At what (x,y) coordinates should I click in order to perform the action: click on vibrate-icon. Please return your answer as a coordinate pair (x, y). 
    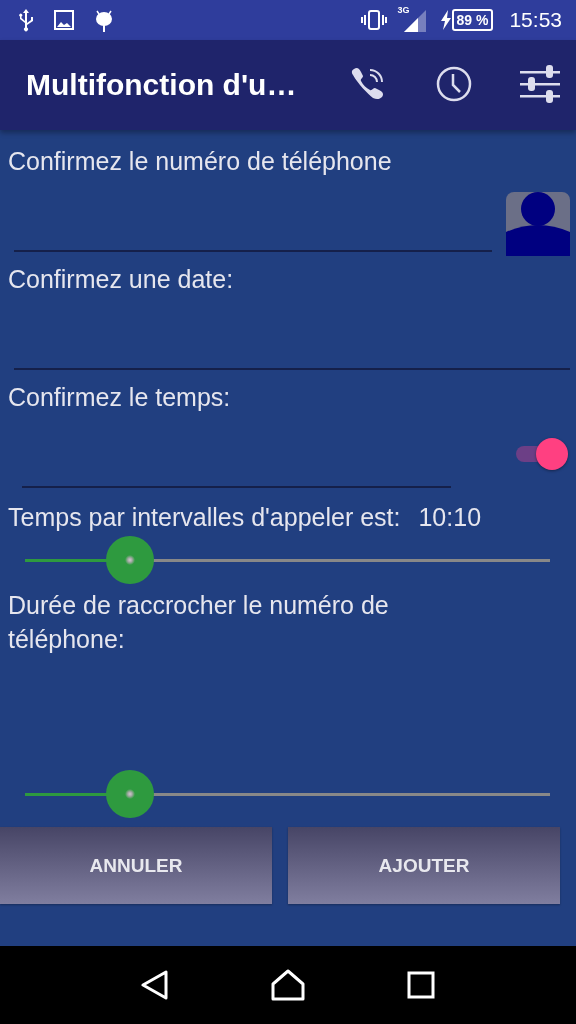
    Looking at the image, I should click on (373, 20).